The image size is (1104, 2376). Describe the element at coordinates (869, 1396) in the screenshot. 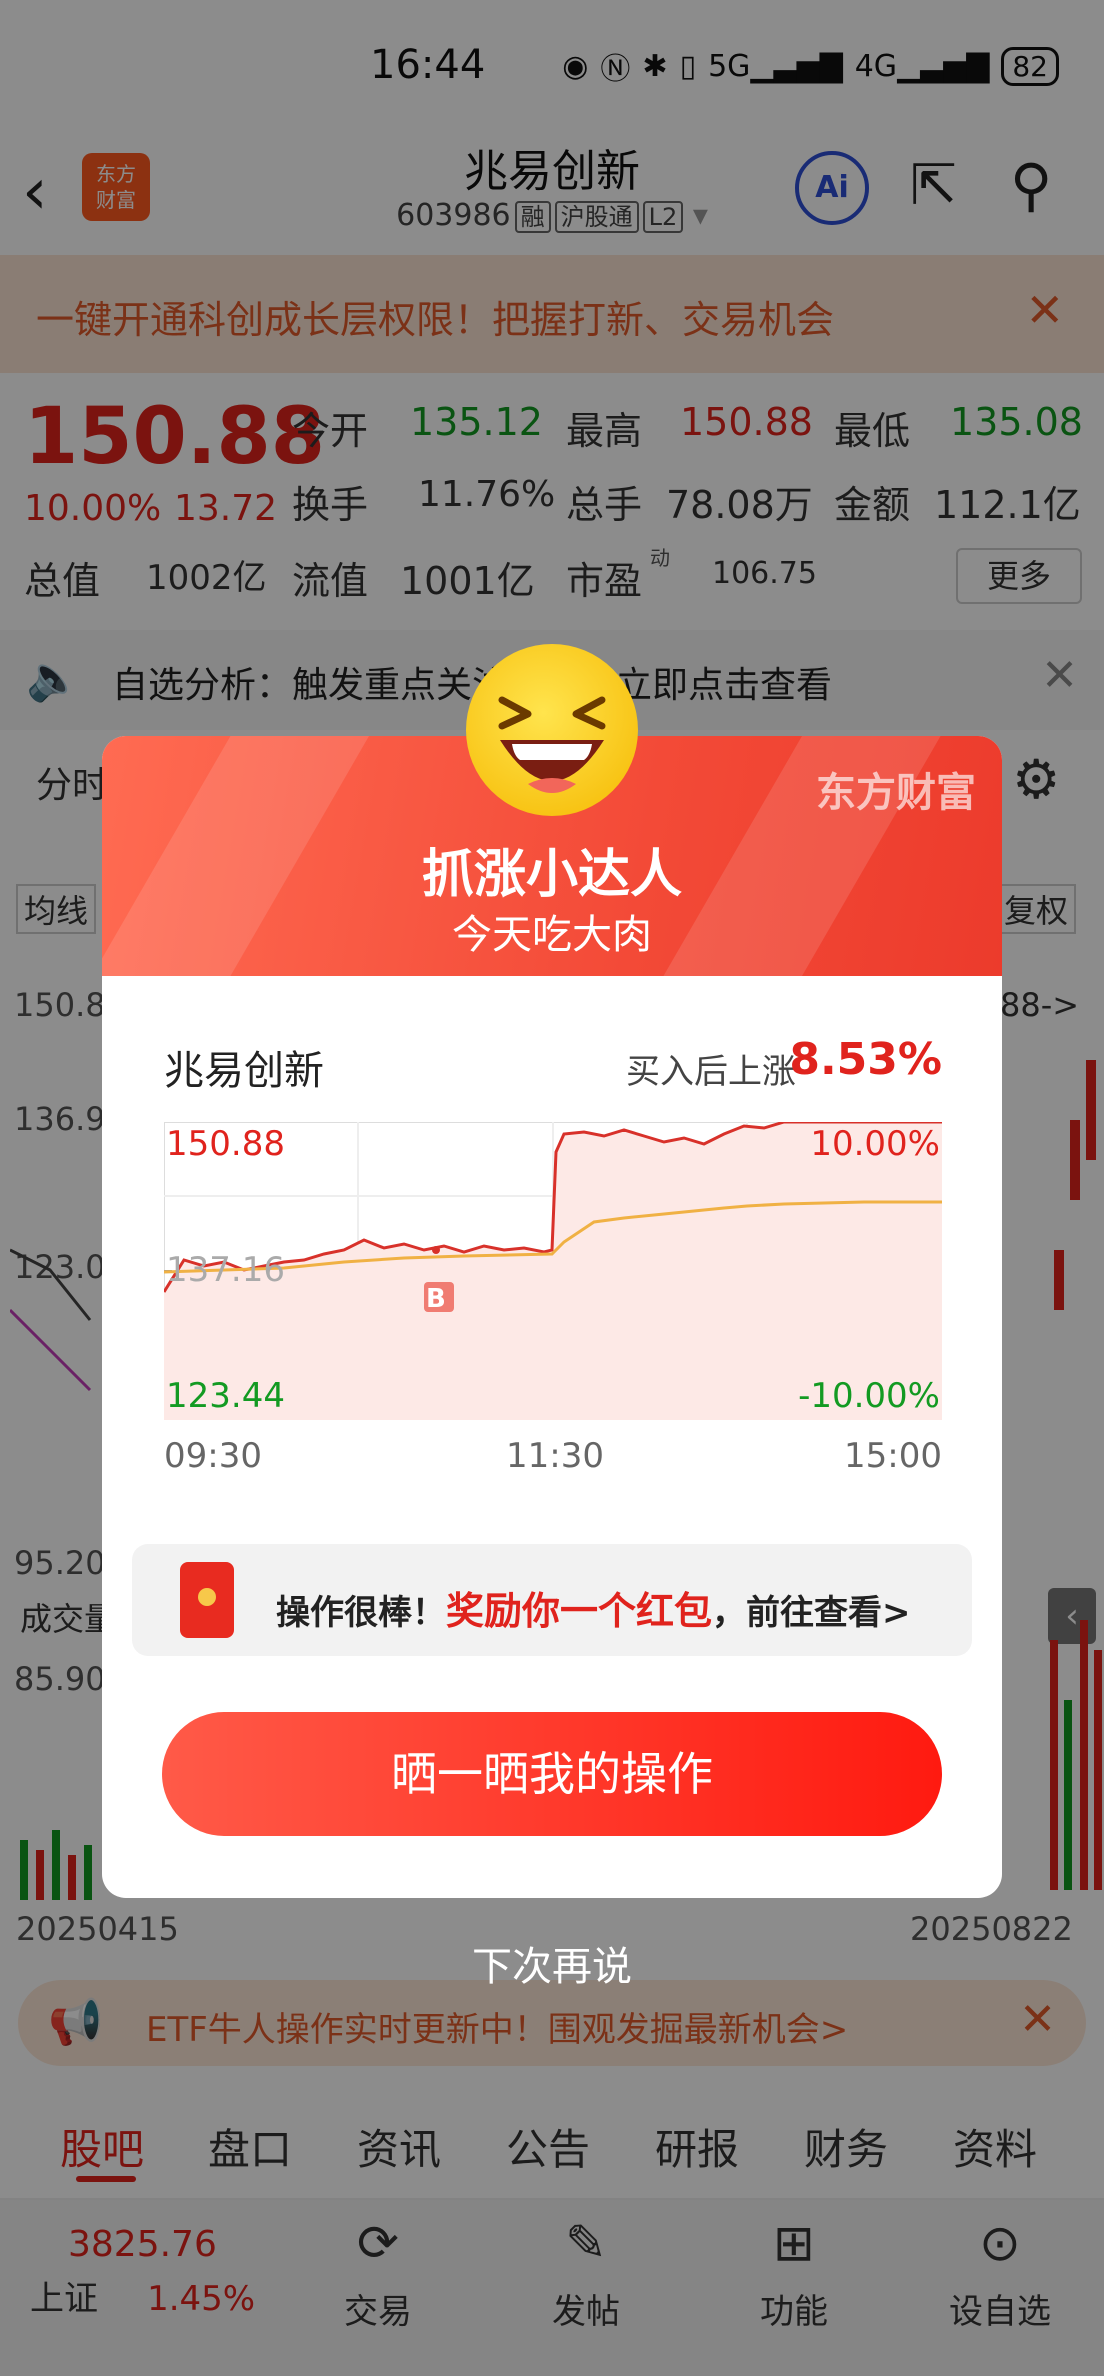

I see `chart-pct-bottom: -10.00%` at that location.